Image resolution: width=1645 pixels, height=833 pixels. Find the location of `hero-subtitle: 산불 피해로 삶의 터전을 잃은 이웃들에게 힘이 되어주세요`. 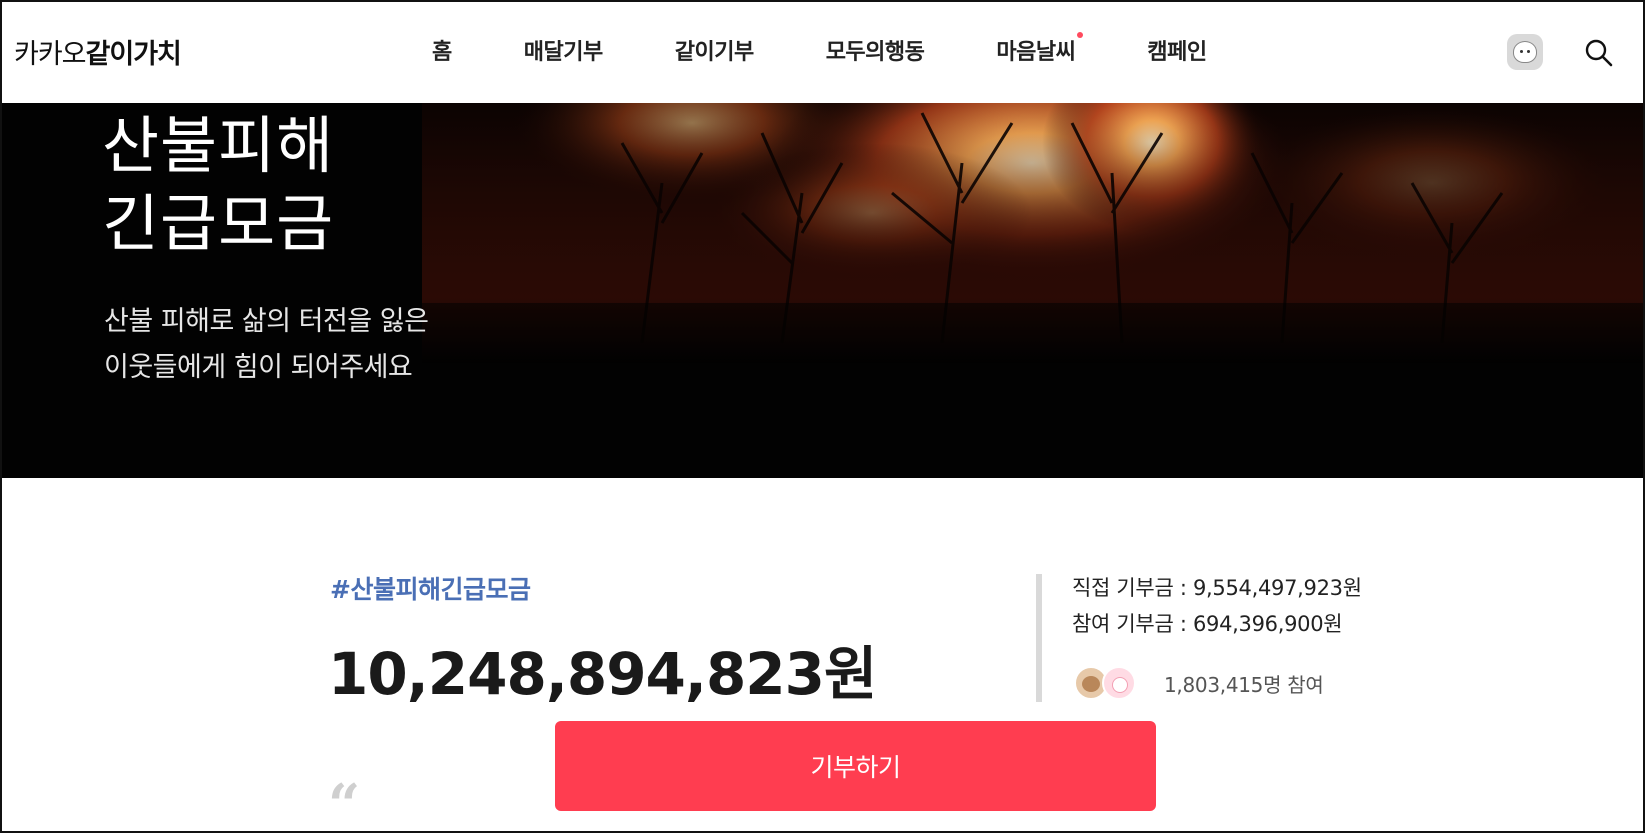

hero-subtitle: 산불 피해로 삶의 터전을 잃은 이웃들에게 힘이 되어주세요 is located at coordinates (266, 345).